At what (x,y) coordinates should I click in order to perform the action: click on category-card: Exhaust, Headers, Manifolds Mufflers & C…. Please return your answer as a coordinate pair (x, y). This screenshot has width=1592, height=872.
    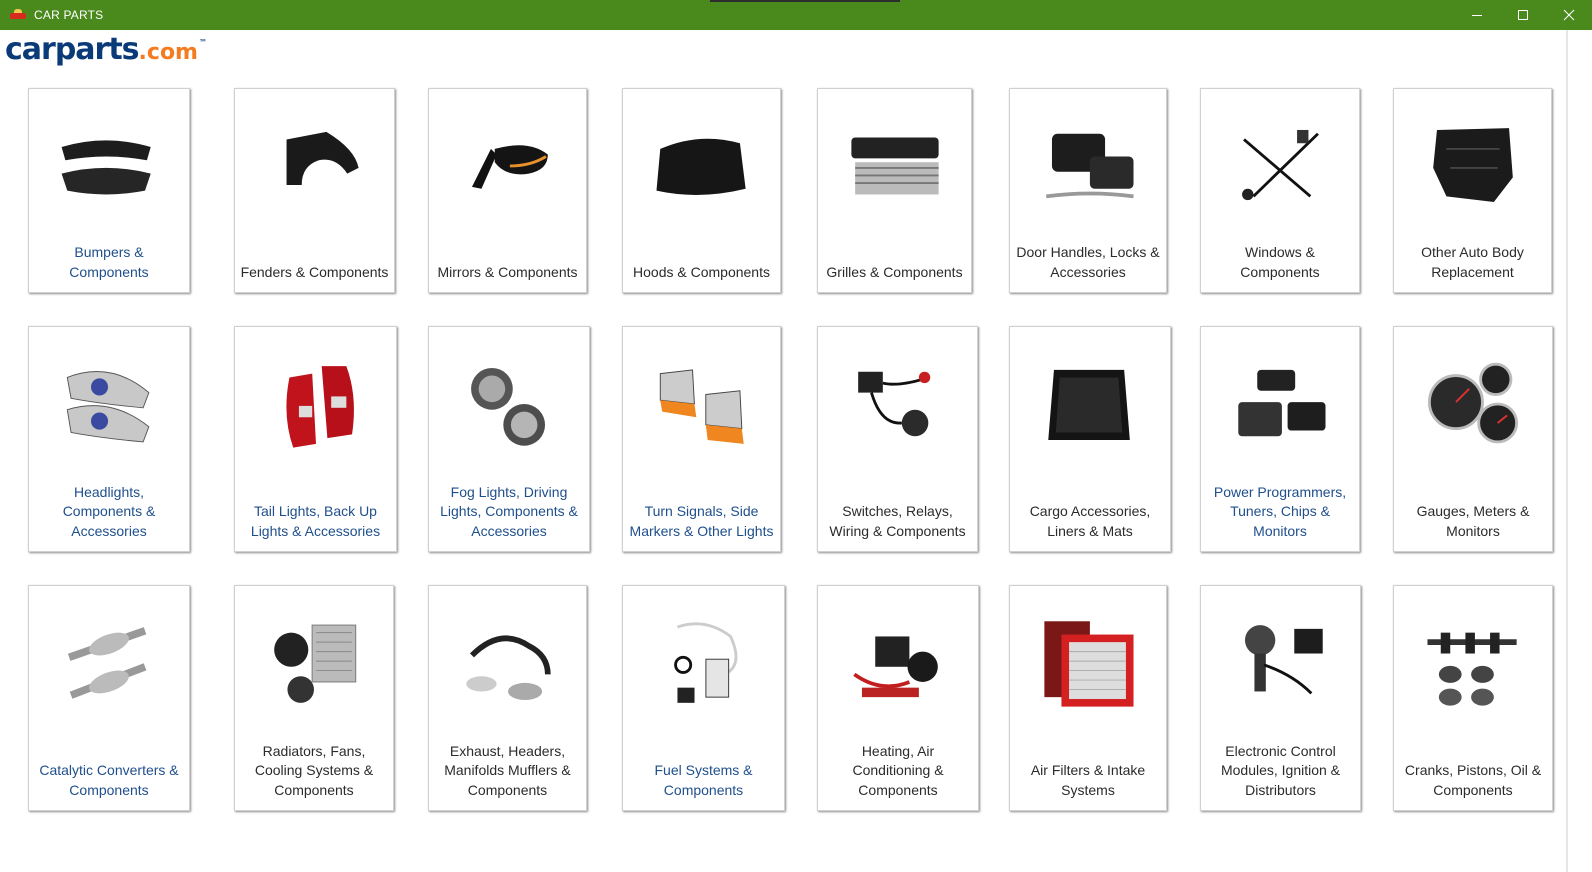
    Looking at the image, I should click on (507, 698).